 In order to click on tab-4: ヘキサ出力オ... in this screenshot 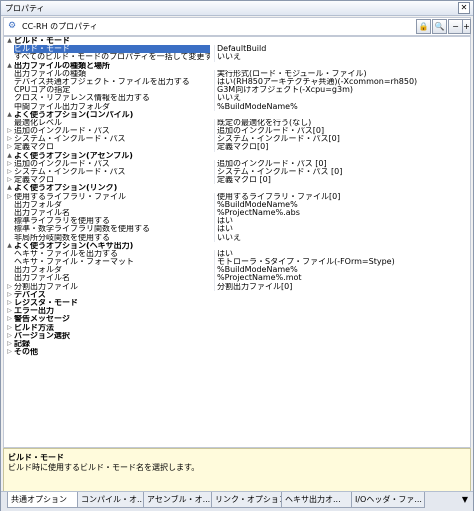, I will do `click(317, 500)`.